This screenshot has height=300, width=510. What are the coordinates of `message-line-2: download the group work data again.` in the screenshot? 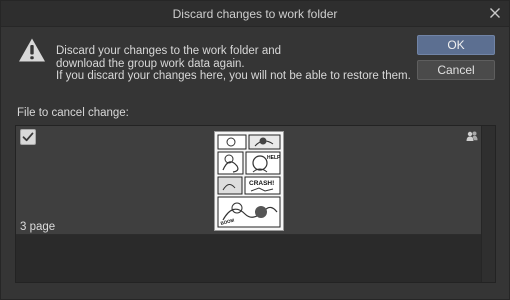 It's located at (150, 63).